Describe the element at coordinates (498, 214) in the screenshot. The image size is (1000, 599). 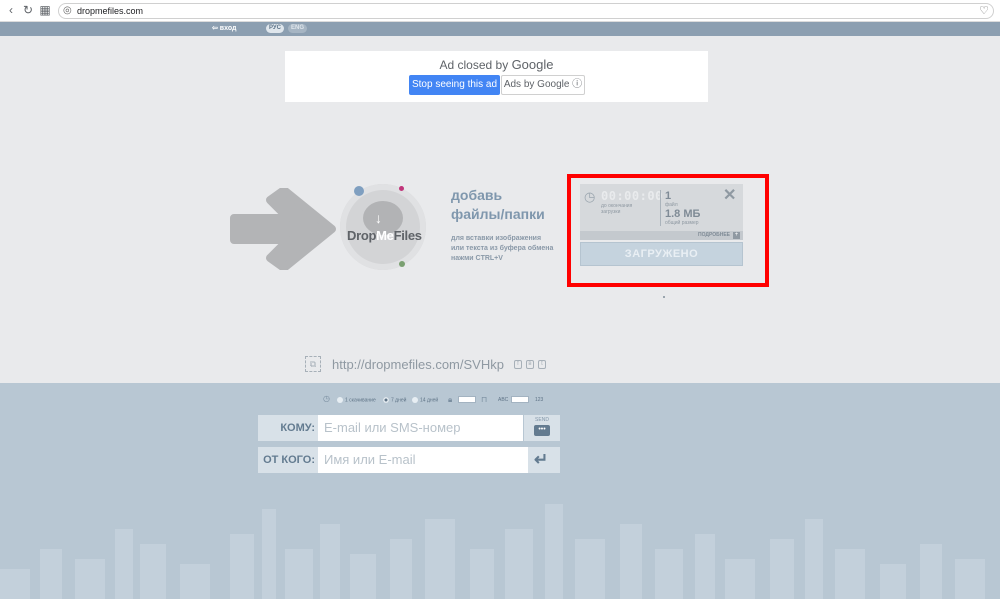
I see `add-title-line2: файлы/папки` at that location.